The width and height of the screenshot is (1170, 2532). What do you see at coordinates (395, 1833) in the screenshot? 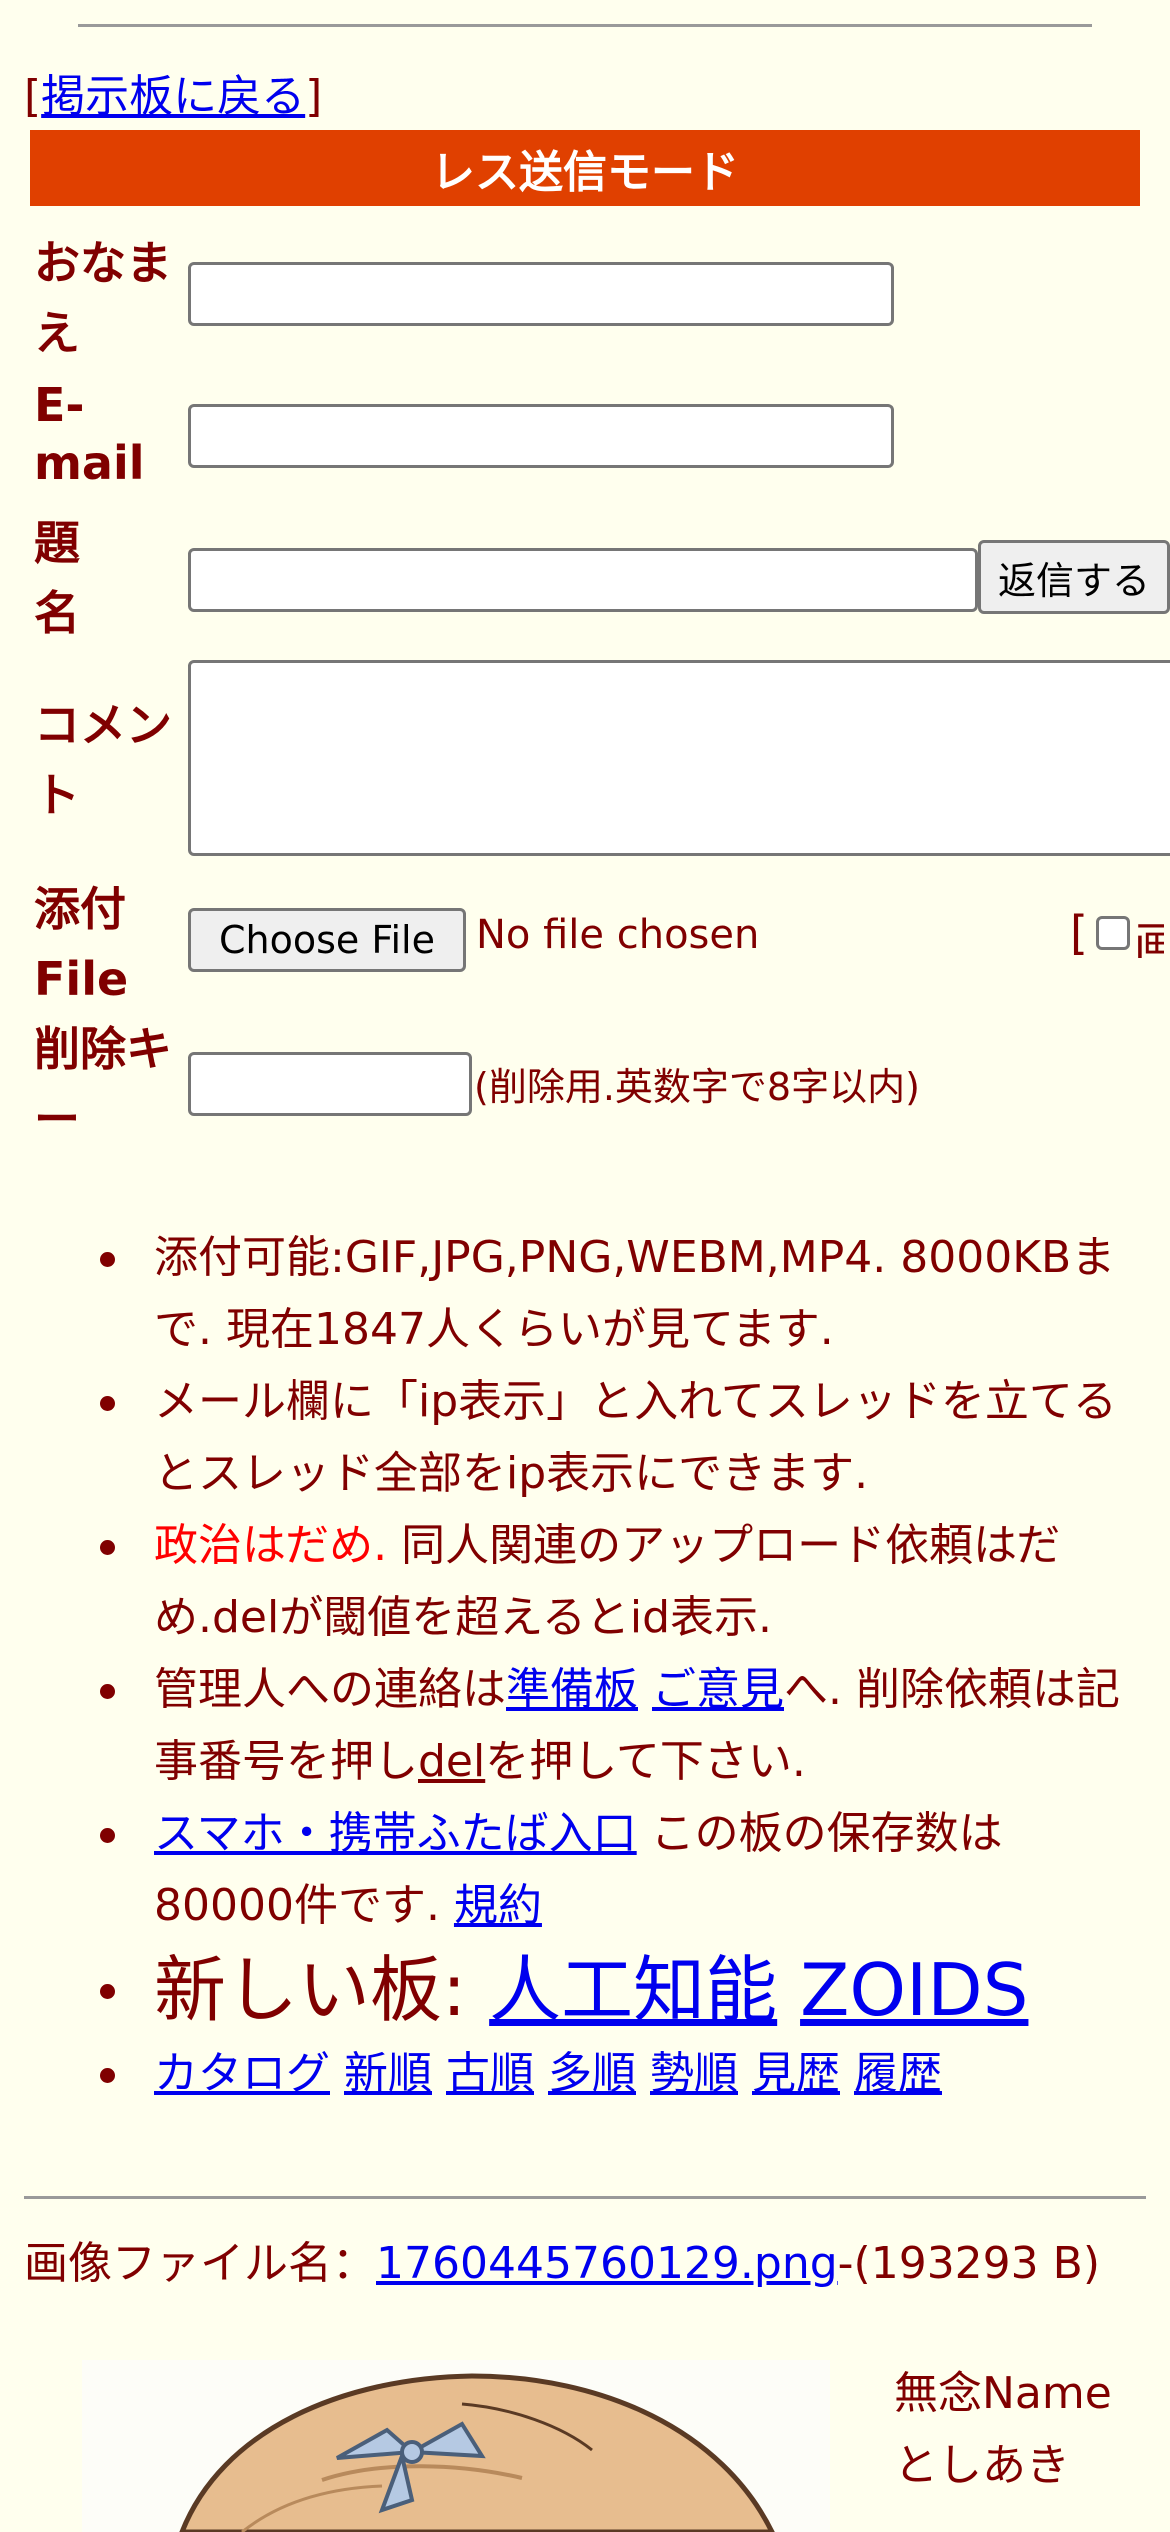
I see `mobile-entrance-link: スマホ・携帯ふたば入口` at bounding box center [395, 1833].